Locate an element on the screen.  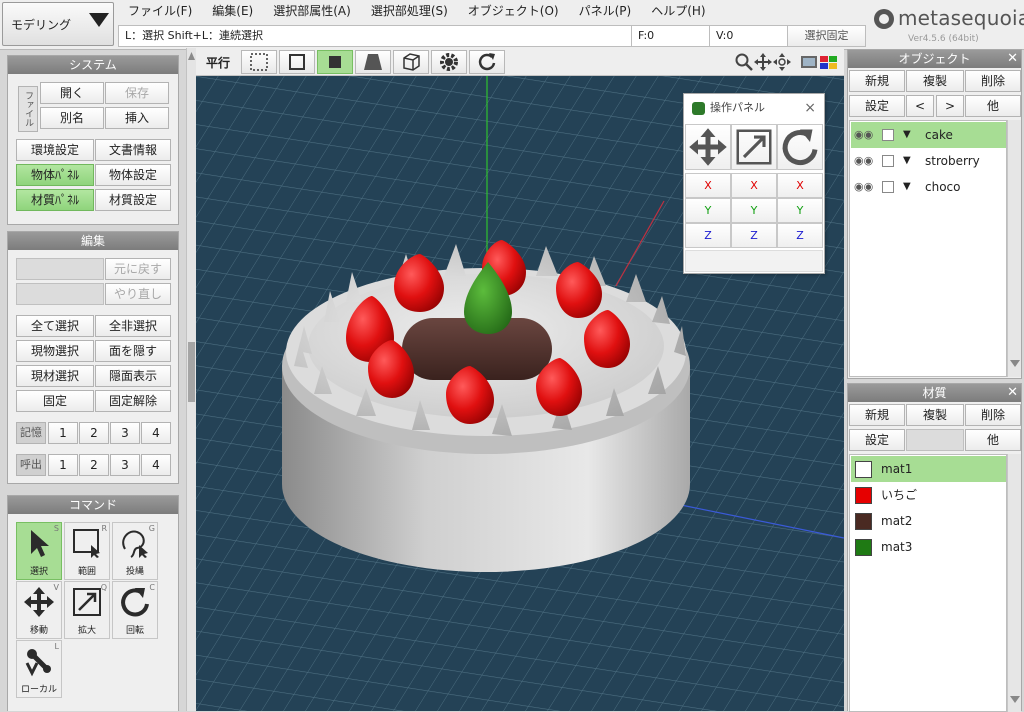
show-hidden-button: 隠面表示 is located at coordinates (133, 376).